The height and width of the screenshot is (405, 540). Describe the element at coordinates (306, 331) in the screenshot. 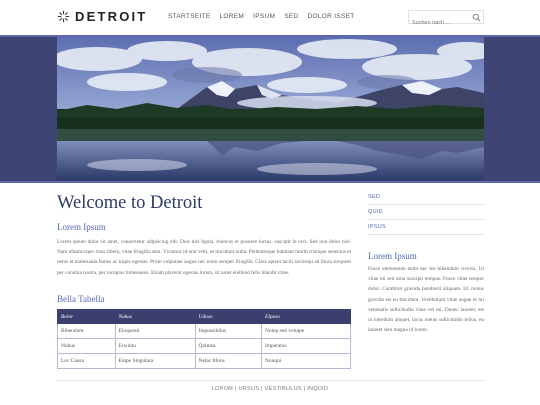

I see `table-cell: Nolep sed volutpe` at that location.